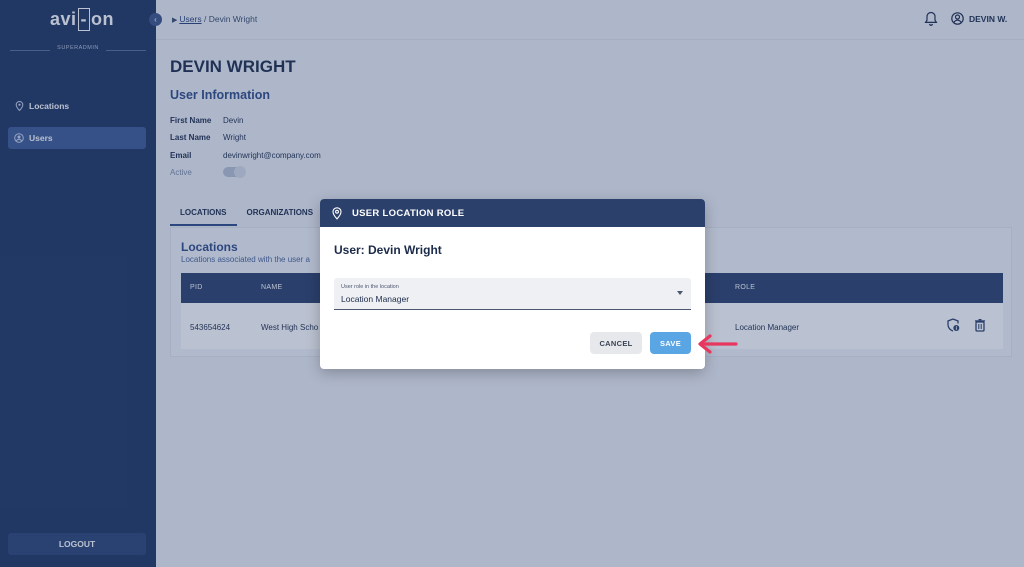  I want to click on role-select-label: User role in the location, so click(370, 287).